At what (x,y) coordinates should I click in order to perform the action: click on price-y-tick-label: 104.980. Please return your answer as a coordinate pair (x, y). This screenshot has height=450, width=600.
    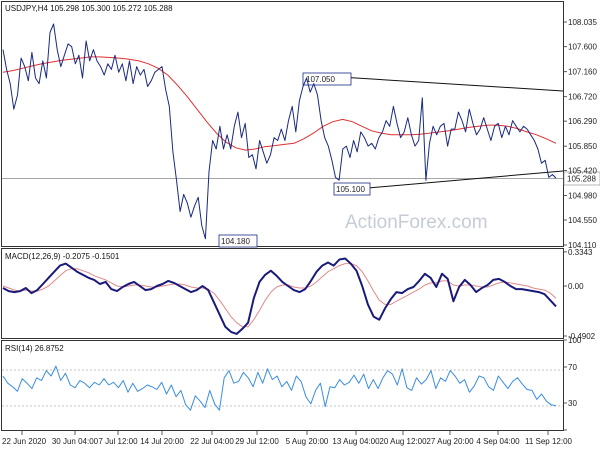
    Looking at the image, I should click on (582, 196).